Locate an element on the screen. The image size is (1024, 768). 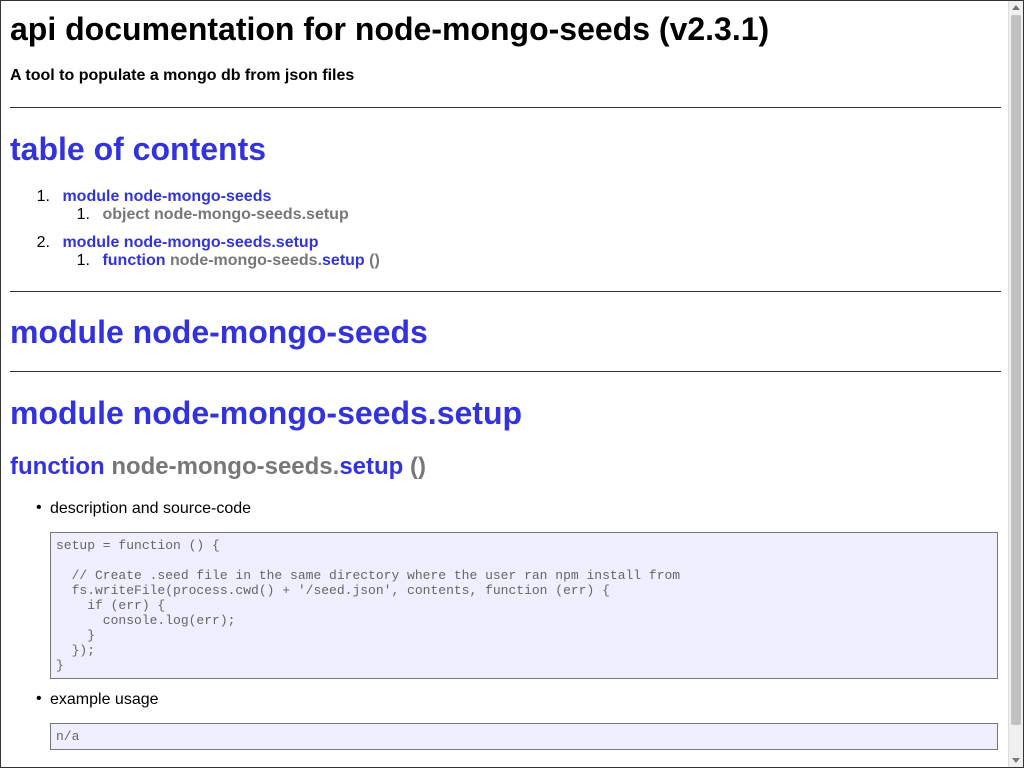
toc-subitem-function-setup: 1. function node-mongo-seeds.setup () is located at coordinates (195, 261).